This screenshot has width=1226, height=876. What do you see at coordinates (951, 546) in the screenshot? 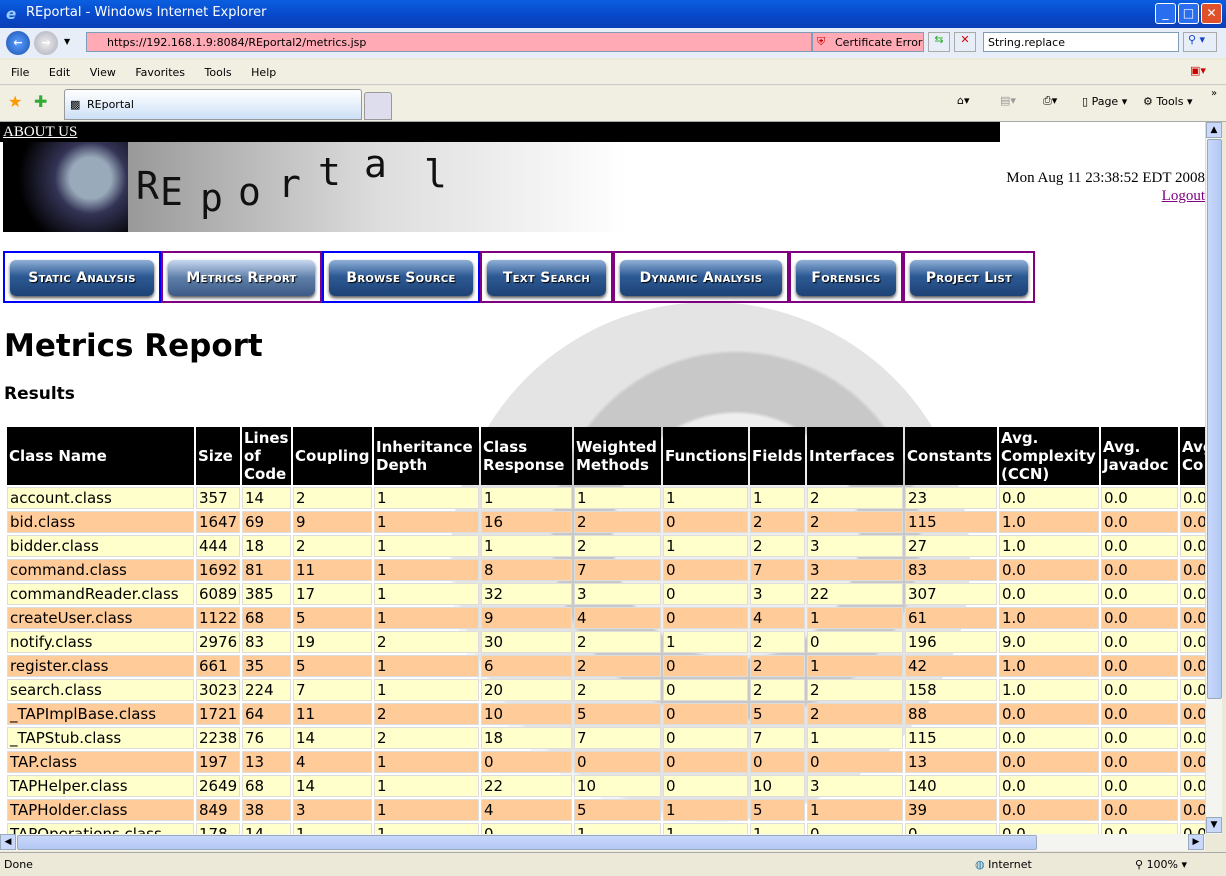
I see `metric-cell: 27` at bounding box center [951, 546].